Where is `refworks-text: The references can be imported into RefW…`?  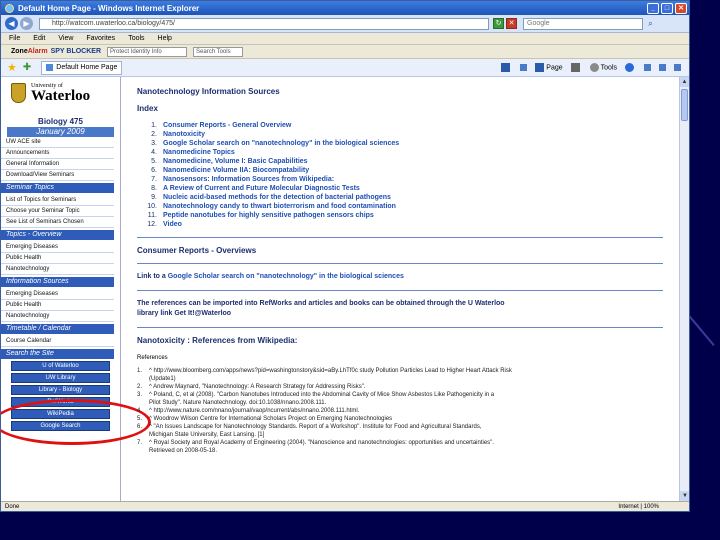
refworks-text: The references can be imported into RefW… is located at coordinates (321, 303).